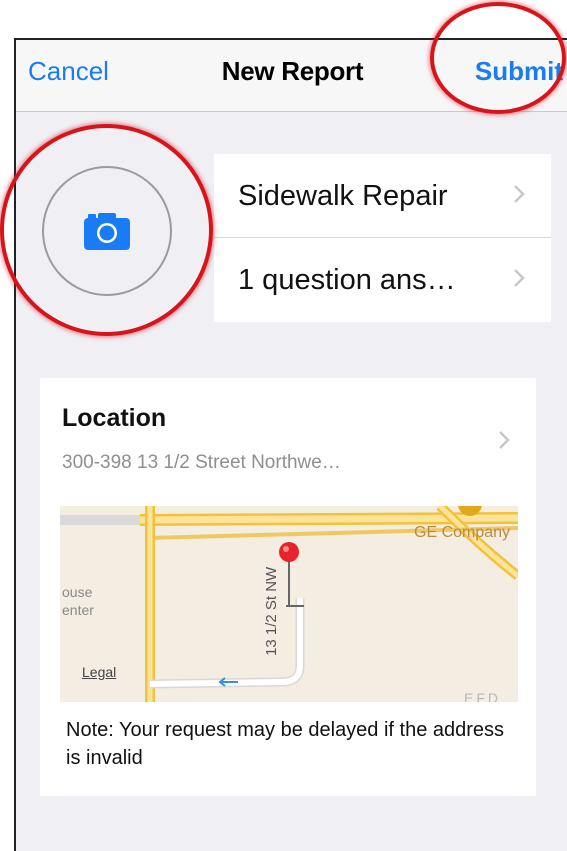 This screenshot has width=567, height=851. I want to click on map-label-fragment: ouse, so click(77, 592).